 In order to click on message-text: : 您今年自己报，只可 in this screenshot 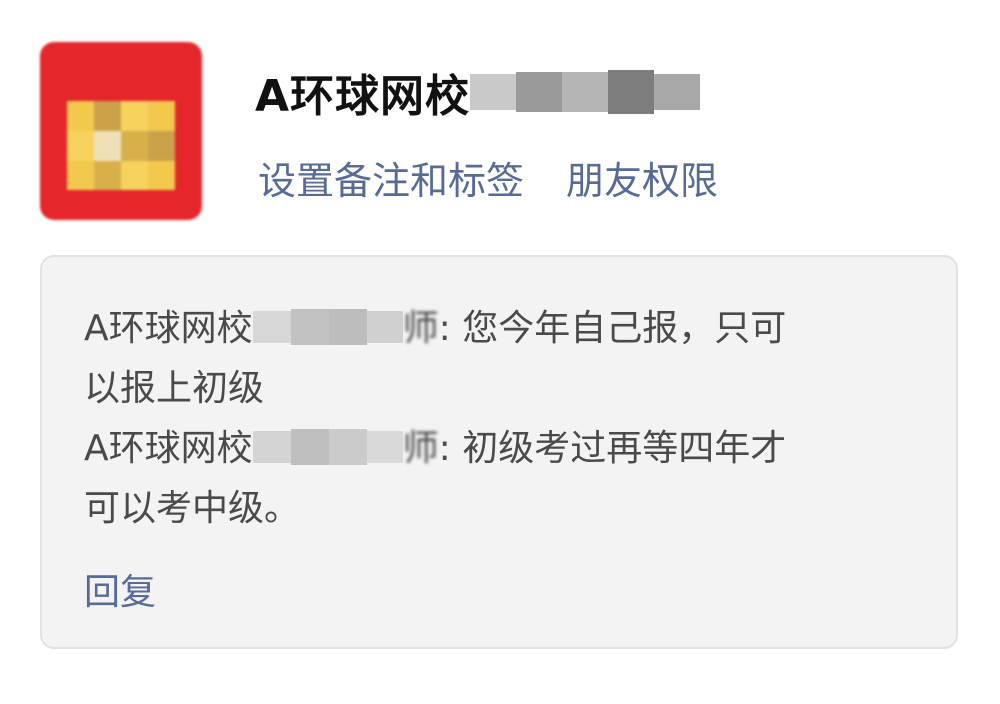, I will do `click(612, 328)`.